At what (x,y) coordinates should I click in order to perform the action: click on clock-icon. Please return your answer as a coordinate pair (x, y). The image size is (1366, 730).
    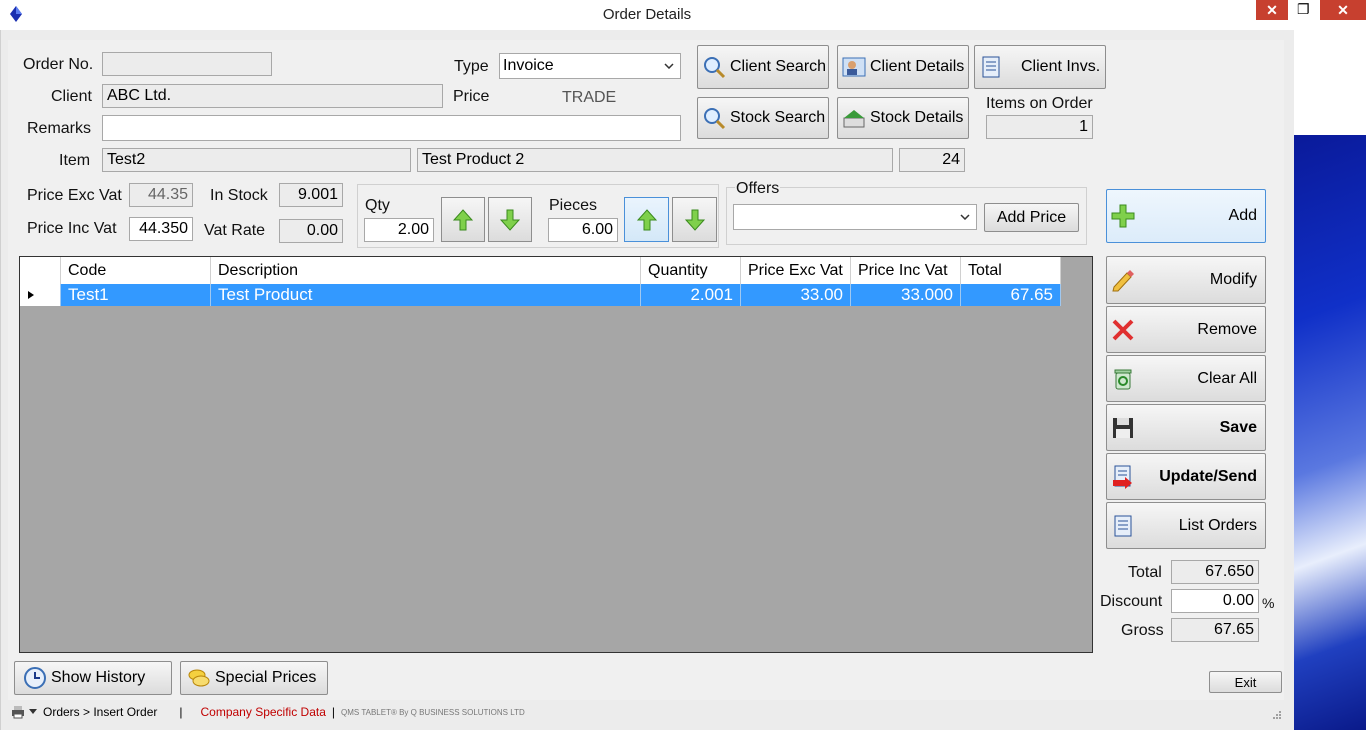
    Looking at the image, I should click on (35, 678).